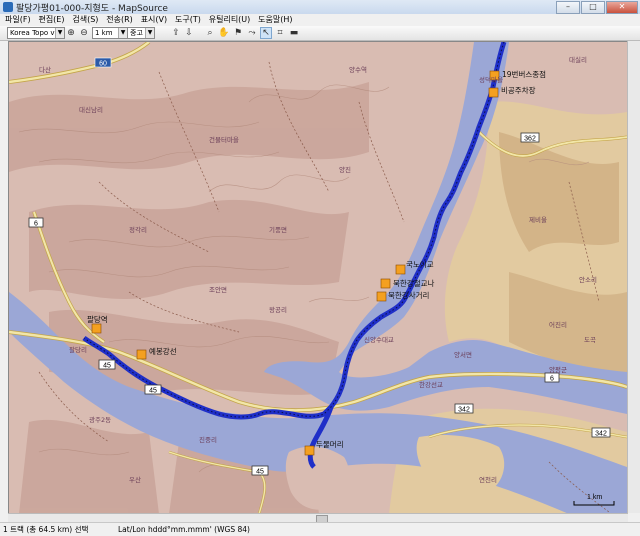 Image resolution: width=640 pixels, height=536 pixels. I want to click on waypoint-tool-icon: ⚑, so click(238, 33).